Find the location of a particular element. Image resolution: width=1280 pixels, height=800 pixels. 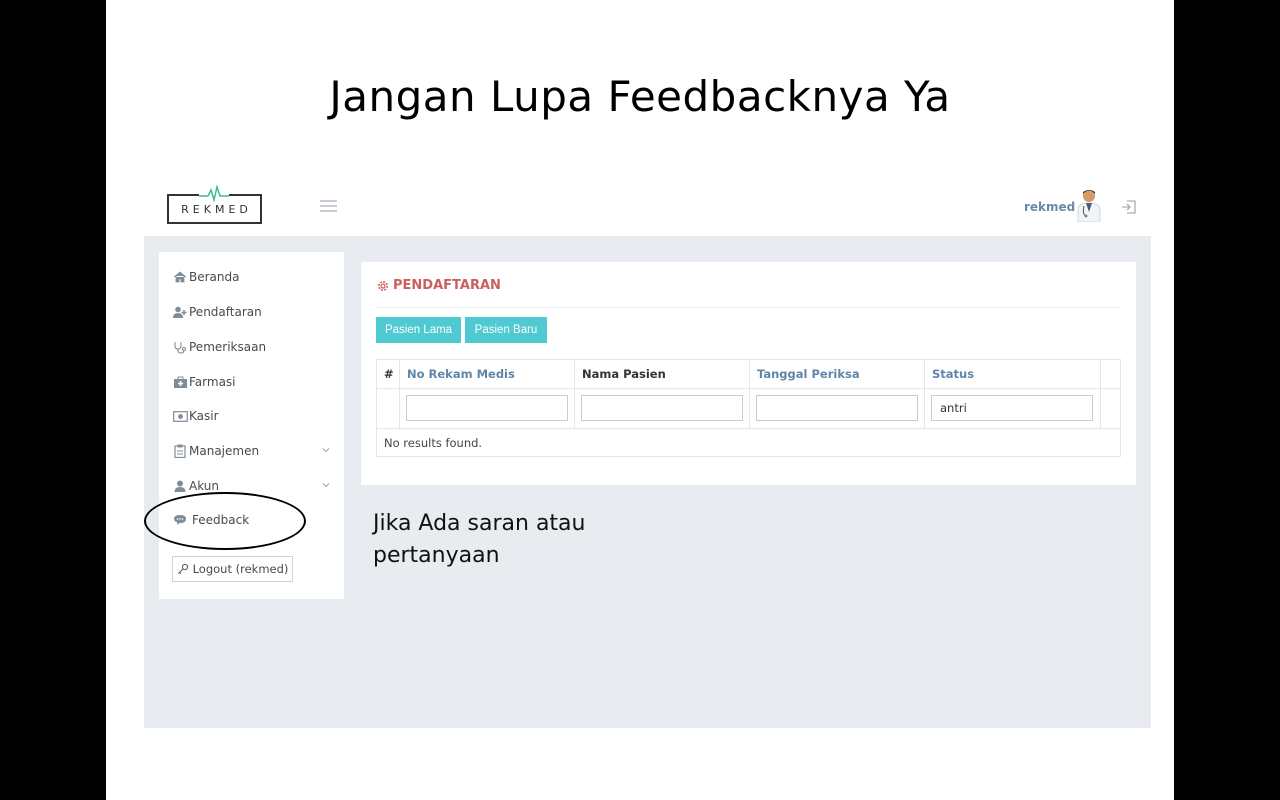

sidebar-item-label: Beranda is located at coordinates (214, 277).